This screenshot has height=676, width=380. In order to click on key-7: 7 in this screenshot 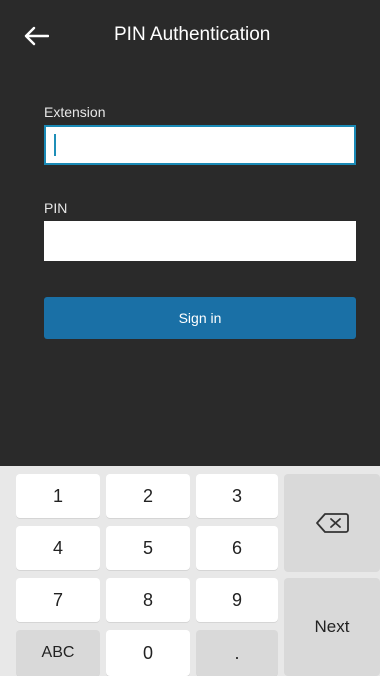, I will do `click(58, 600)`.